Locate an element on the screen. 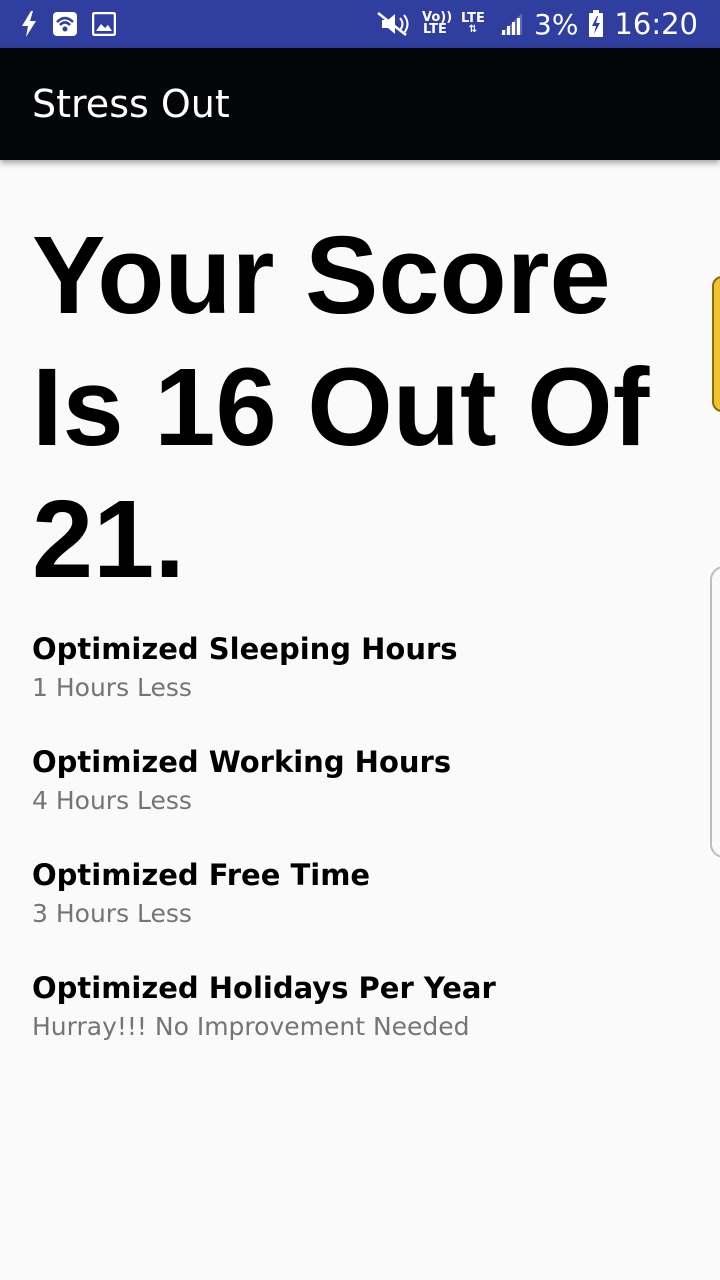 Image resolution: width=720 pixels, height=1280 pixels. battery-percentage: 3% is located at coordinates (556, 24).